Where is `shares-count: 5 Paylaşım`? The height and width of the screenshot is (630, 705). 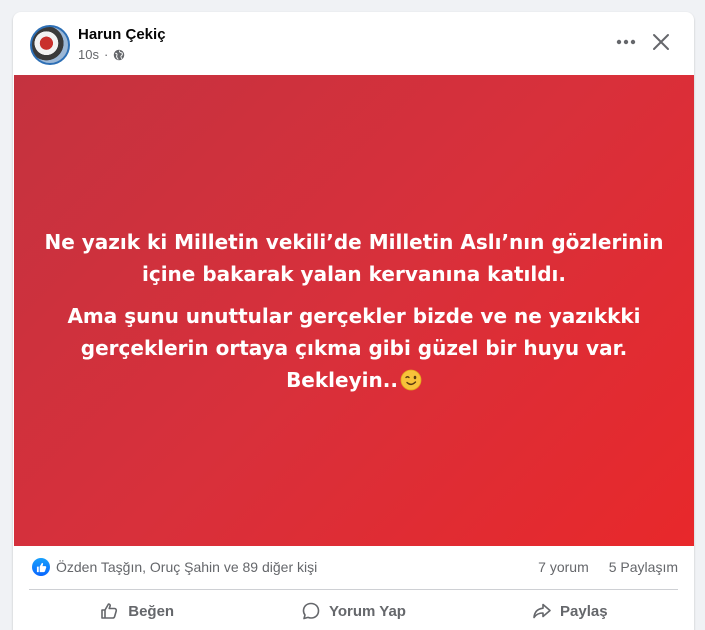 shares-count: 5 Paylaşım is located at coordinates (643, 567).